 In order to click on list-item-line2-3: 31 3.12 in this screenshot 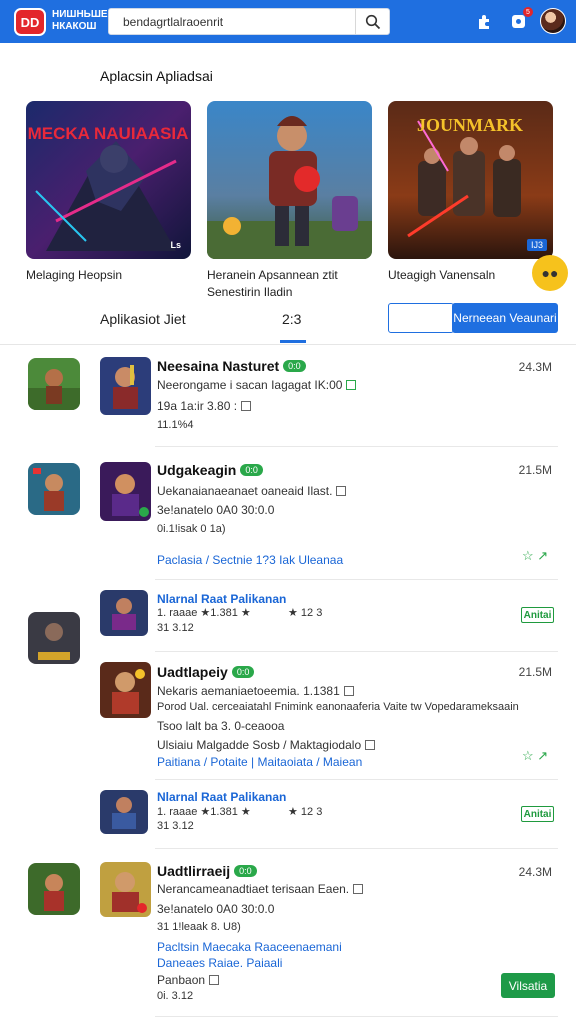, I will do `click(175, 628)`.